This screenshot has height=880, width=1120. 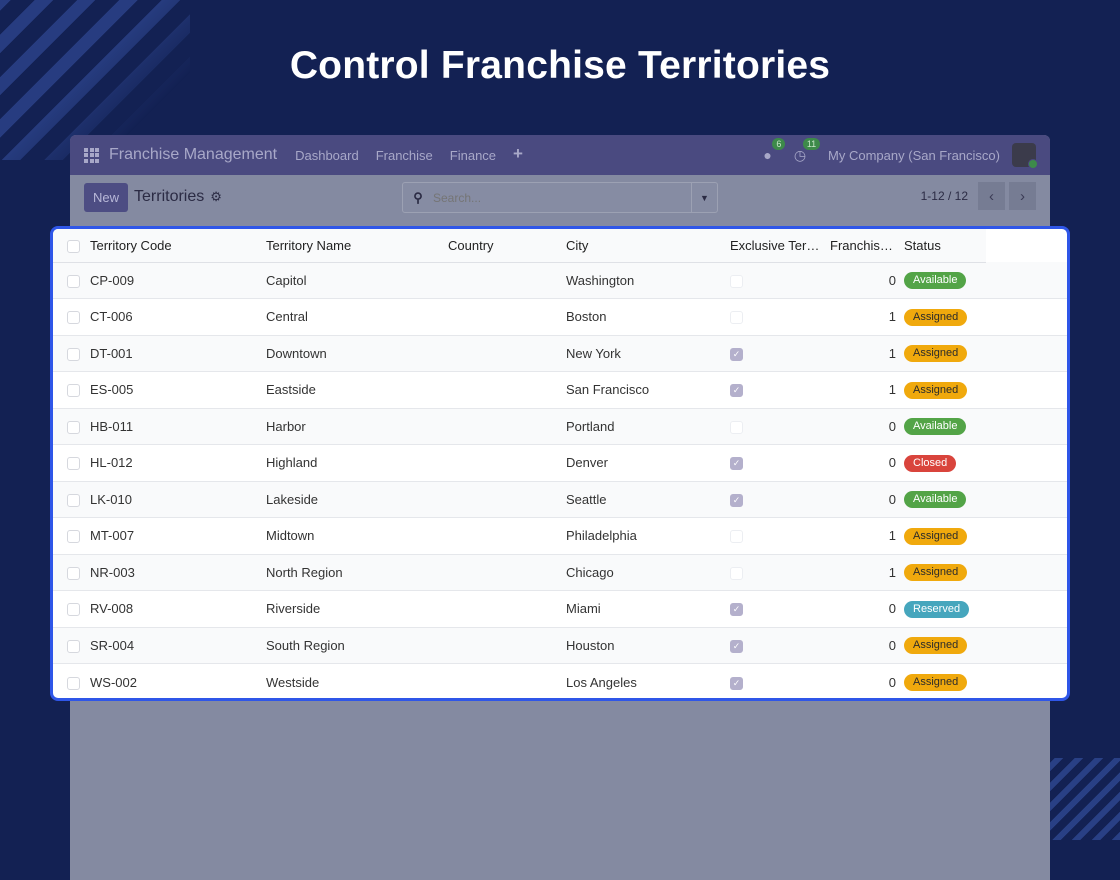 I want to click on column-header-territory-name: Territory Name, so click(x=357, y=246).